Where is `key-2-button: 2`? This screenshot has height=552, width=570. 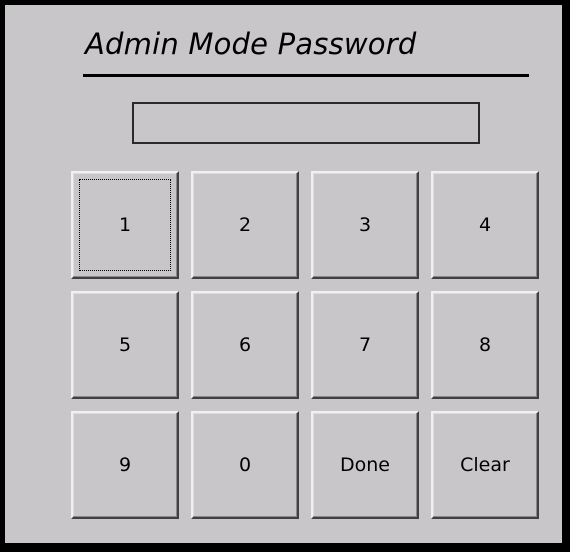
key-2-button: 2 is located at coordinates (245, 225).